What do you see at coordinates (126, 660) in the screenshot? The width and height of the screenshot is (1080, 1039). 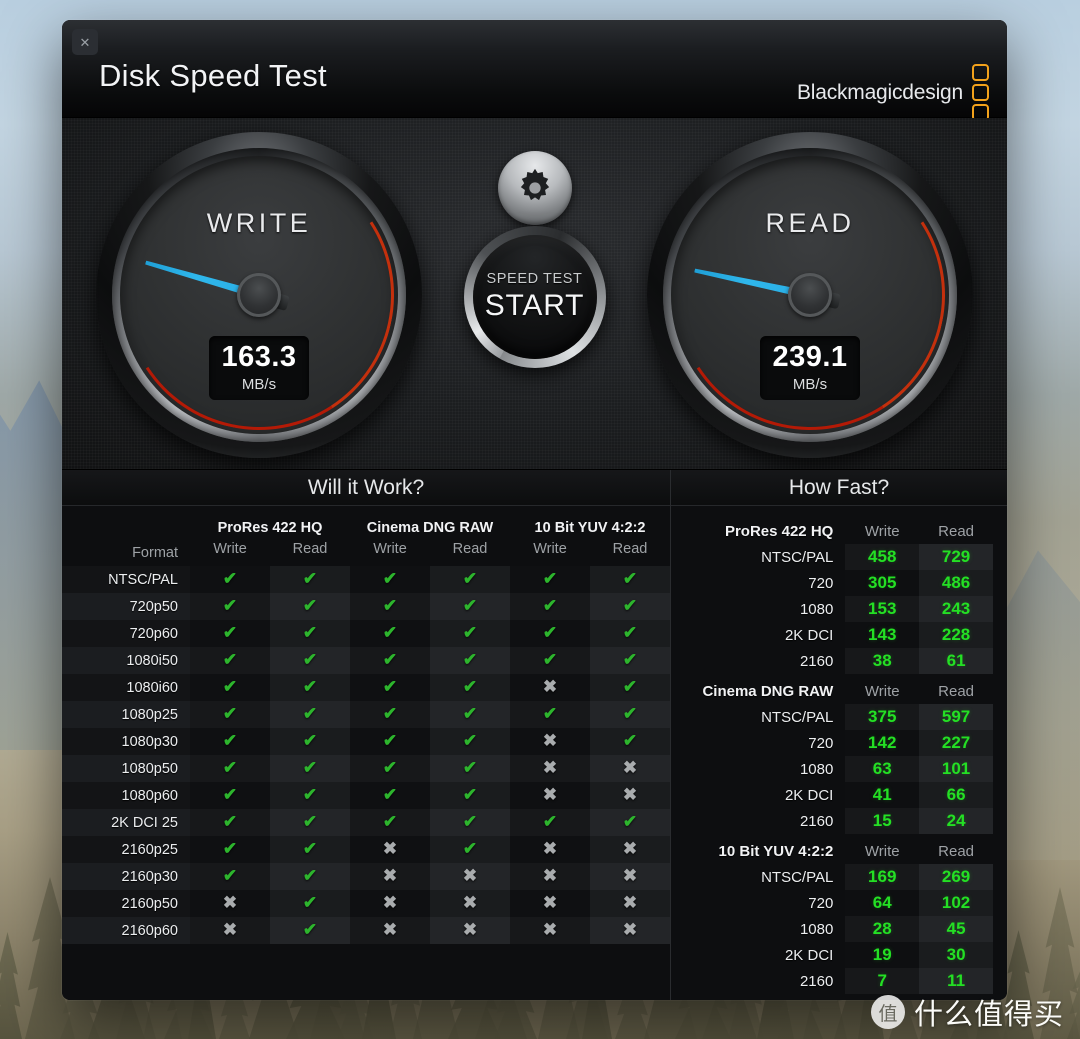 I see `format-label: 1080i50` at bounding box center [126, 660].